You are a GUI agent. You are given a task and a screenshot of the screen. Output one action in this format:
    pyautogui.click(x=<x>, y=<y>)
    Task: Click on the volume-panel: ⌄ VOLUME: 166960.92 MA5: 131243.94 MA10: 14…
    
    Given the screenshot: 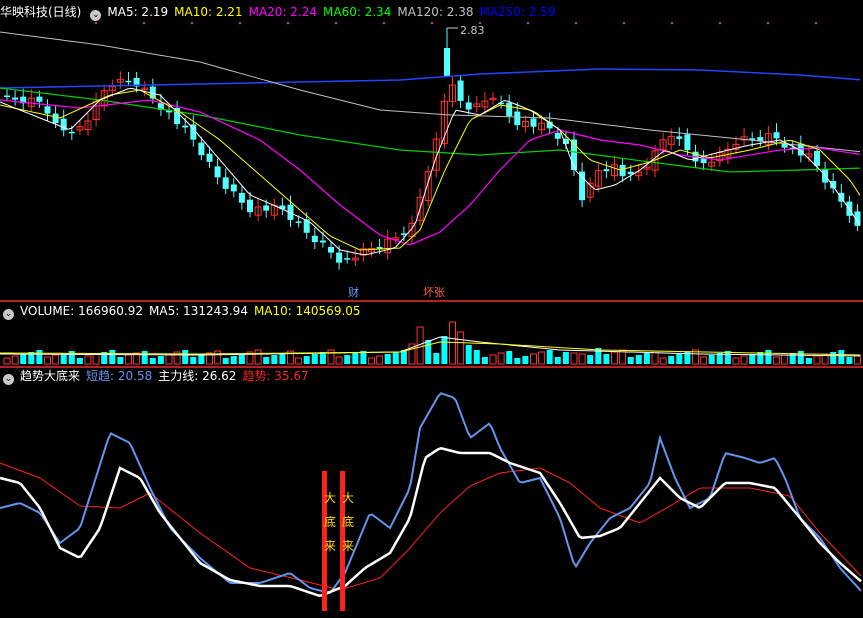 What is the action you would take?
    pyautogui.click(x=431, y=334)
    